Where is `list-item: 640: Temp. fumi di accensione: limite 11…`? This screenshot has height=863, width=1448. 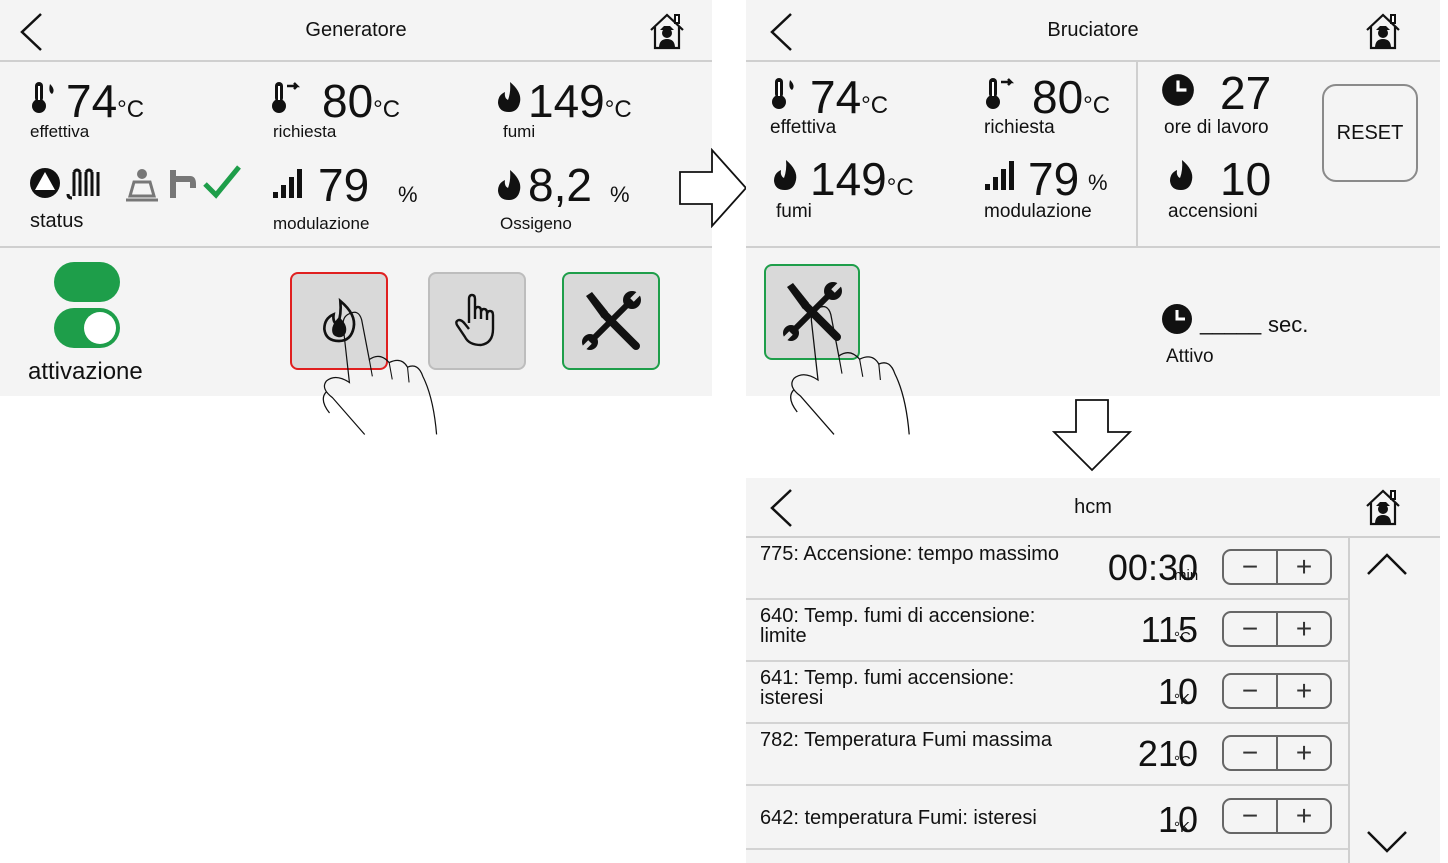 list-item: 640: Temp. fumi di accensione: limite 11… is located at coordinates (1047, 631).